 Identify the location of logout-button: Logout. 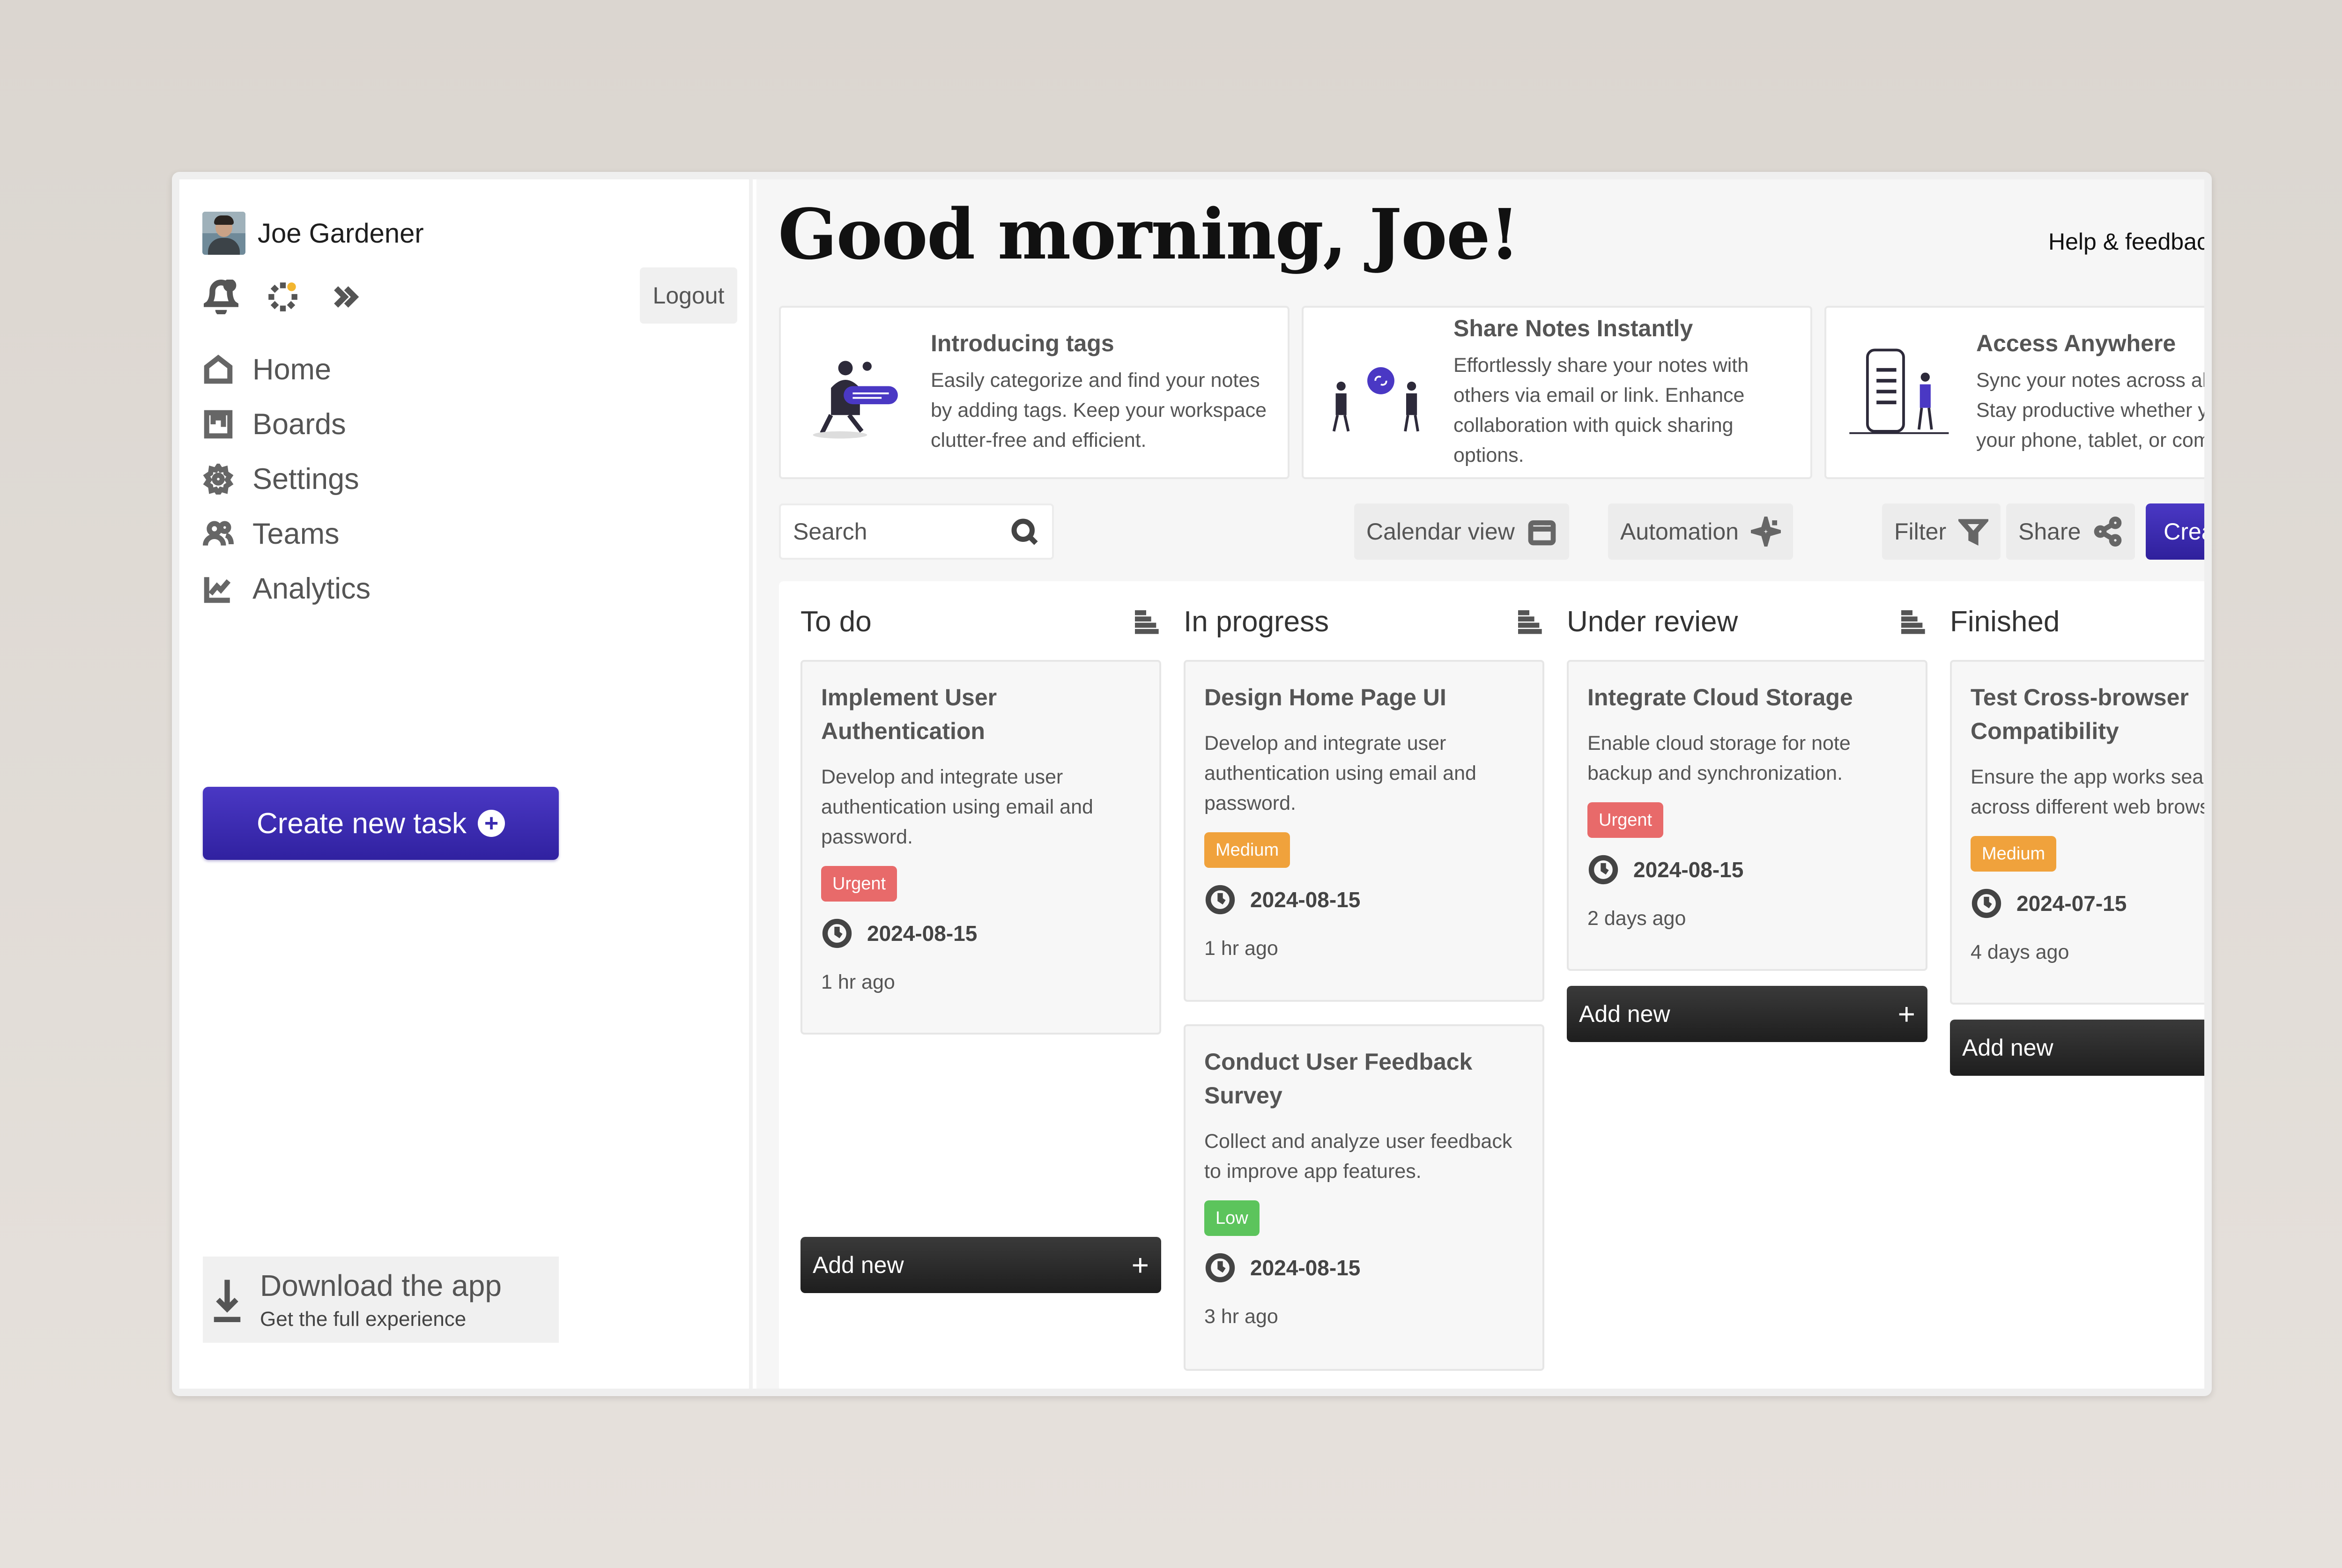
(688, 295).